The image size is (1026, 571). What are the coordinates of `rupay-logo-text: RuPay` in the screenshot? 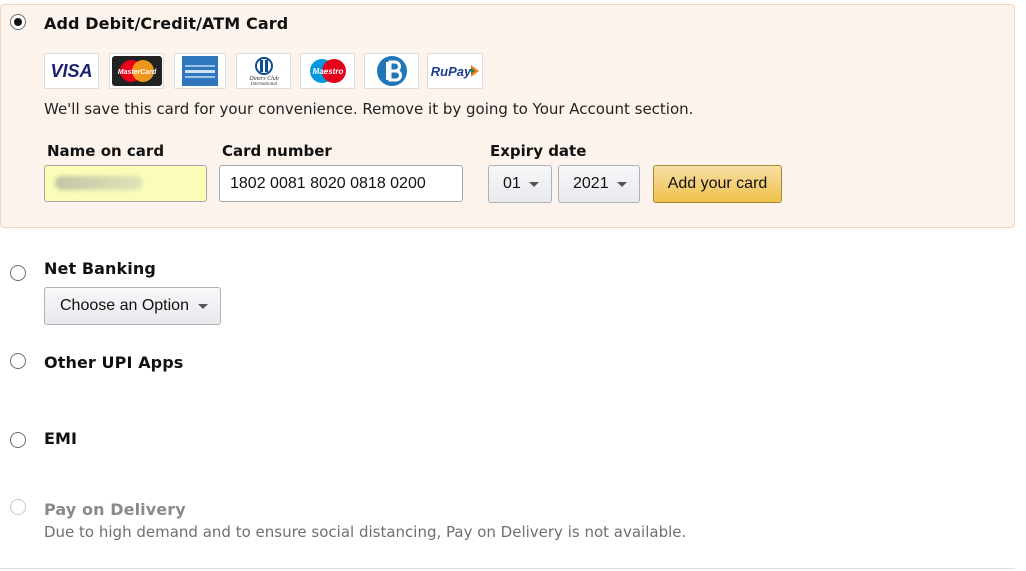 It's located at (451, 71).